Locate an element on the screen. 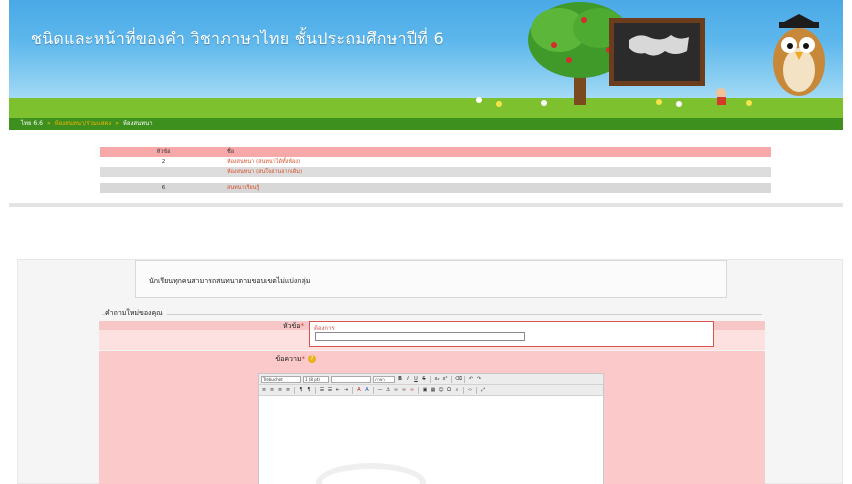  align-right-icon: ≡ is located at coordinates (280, 390).